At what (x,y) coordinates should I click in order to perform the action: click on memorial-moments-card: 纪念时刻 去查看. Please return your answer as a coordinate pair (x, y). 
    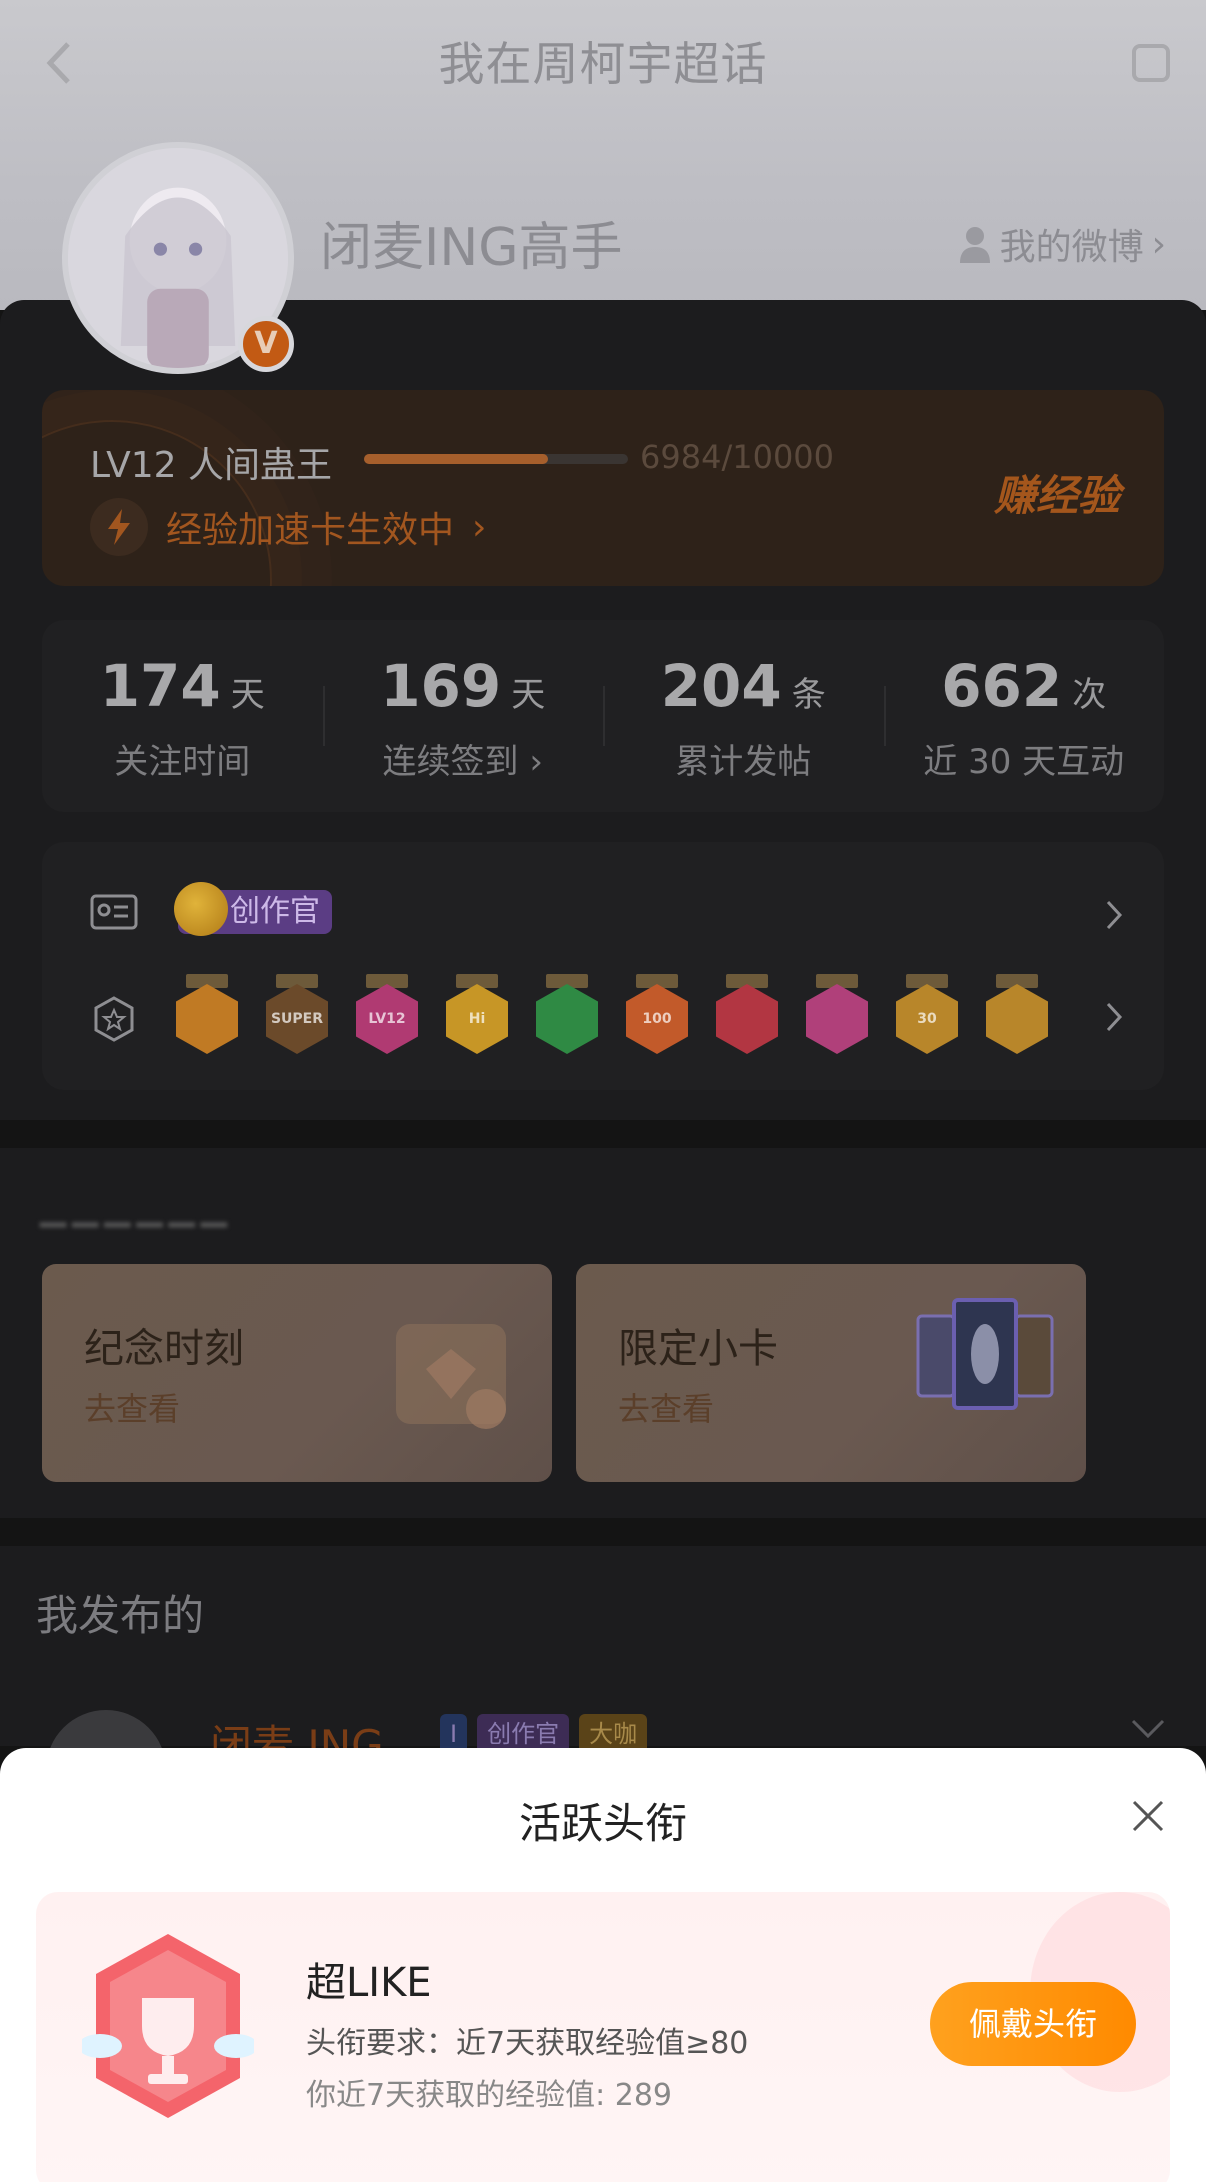
    Looking at the image, I should click on (297, 1373).